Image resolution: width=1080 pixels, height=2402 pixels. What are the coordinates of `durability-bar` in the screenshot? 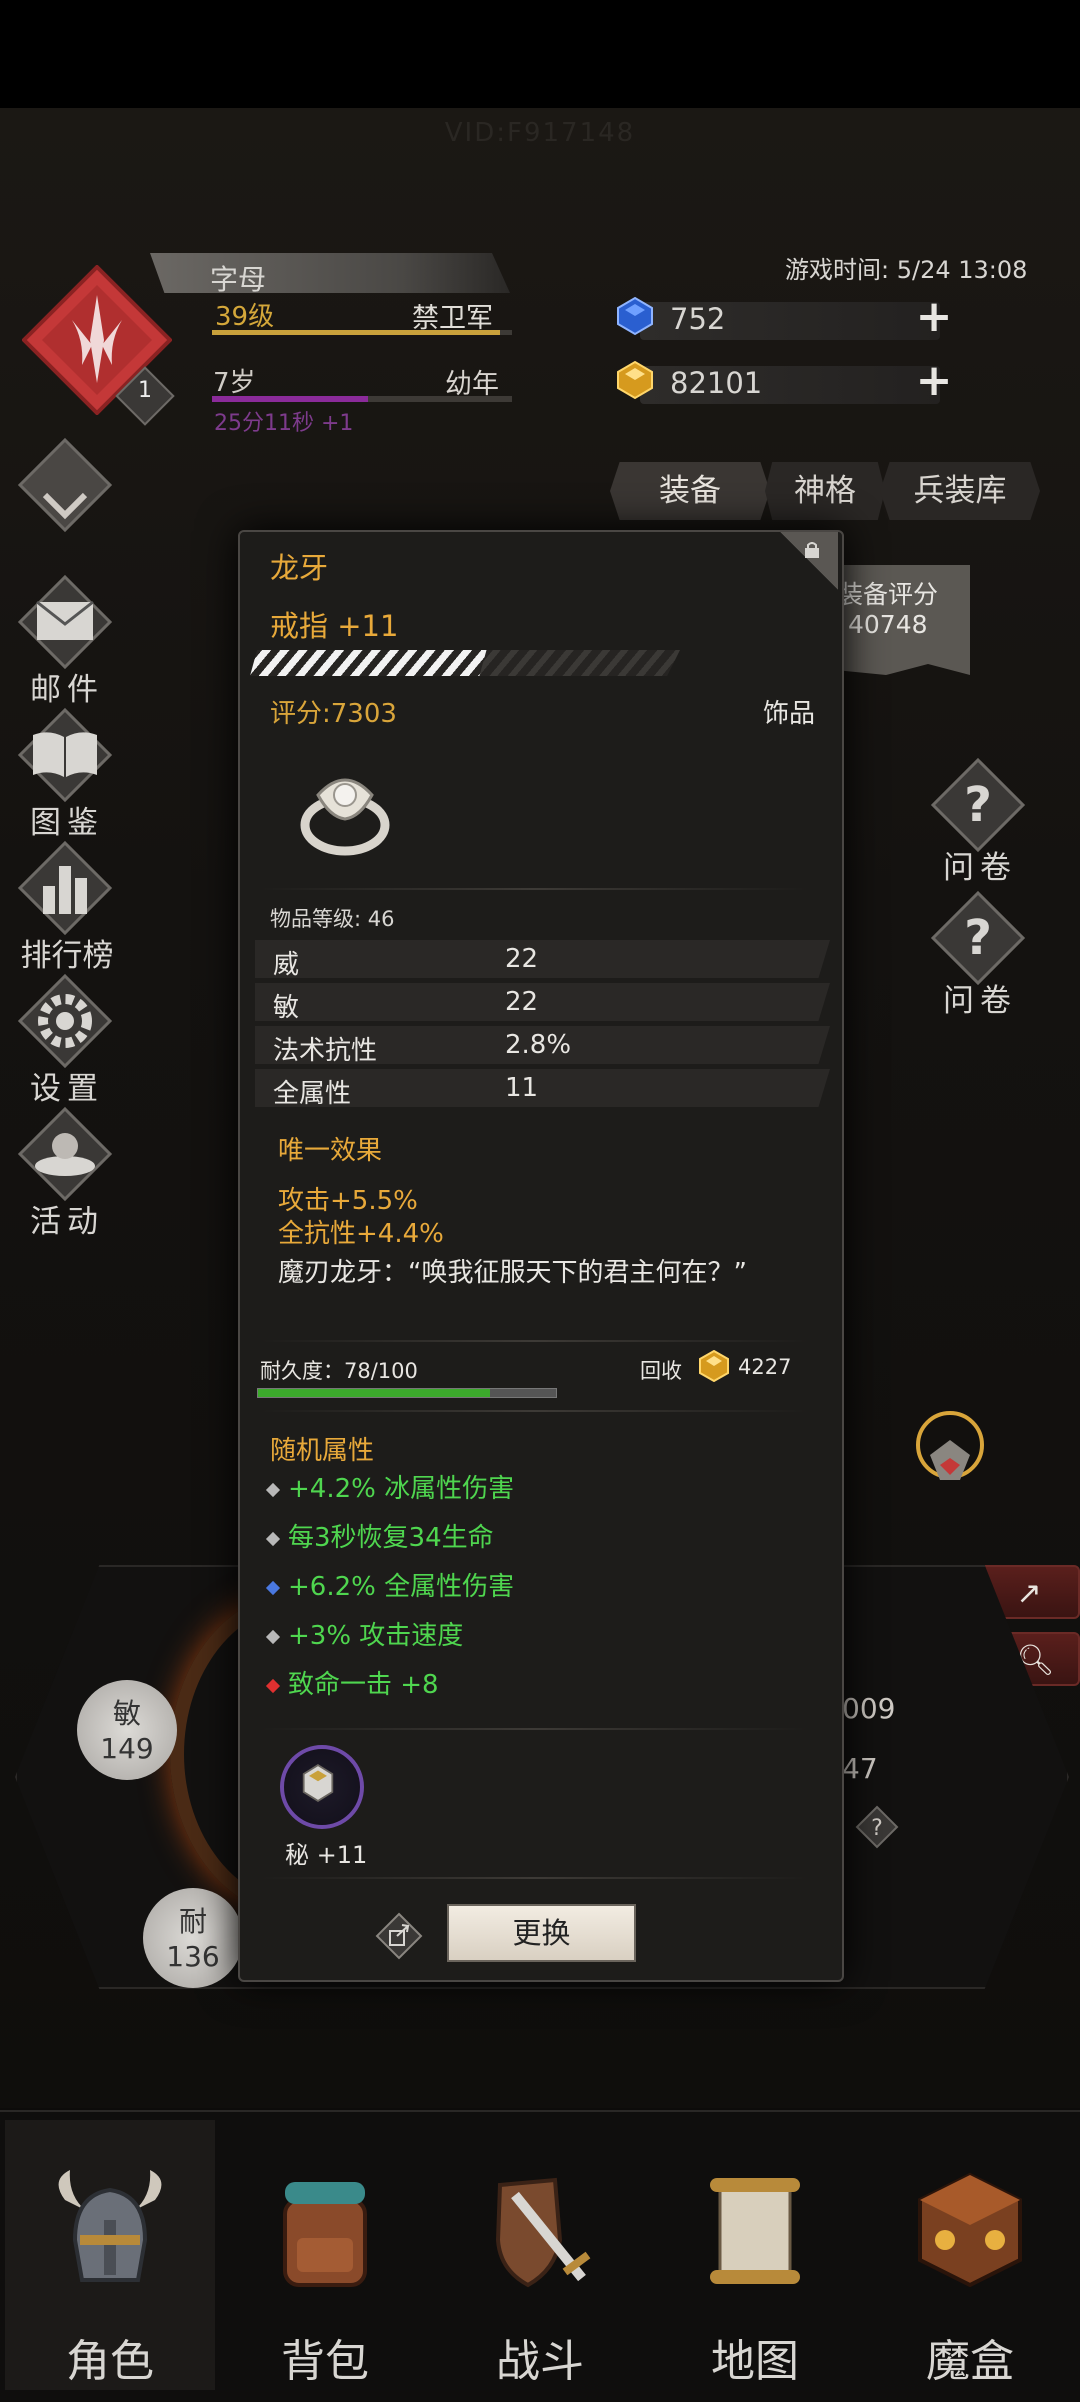 It's located at (407, 1393).